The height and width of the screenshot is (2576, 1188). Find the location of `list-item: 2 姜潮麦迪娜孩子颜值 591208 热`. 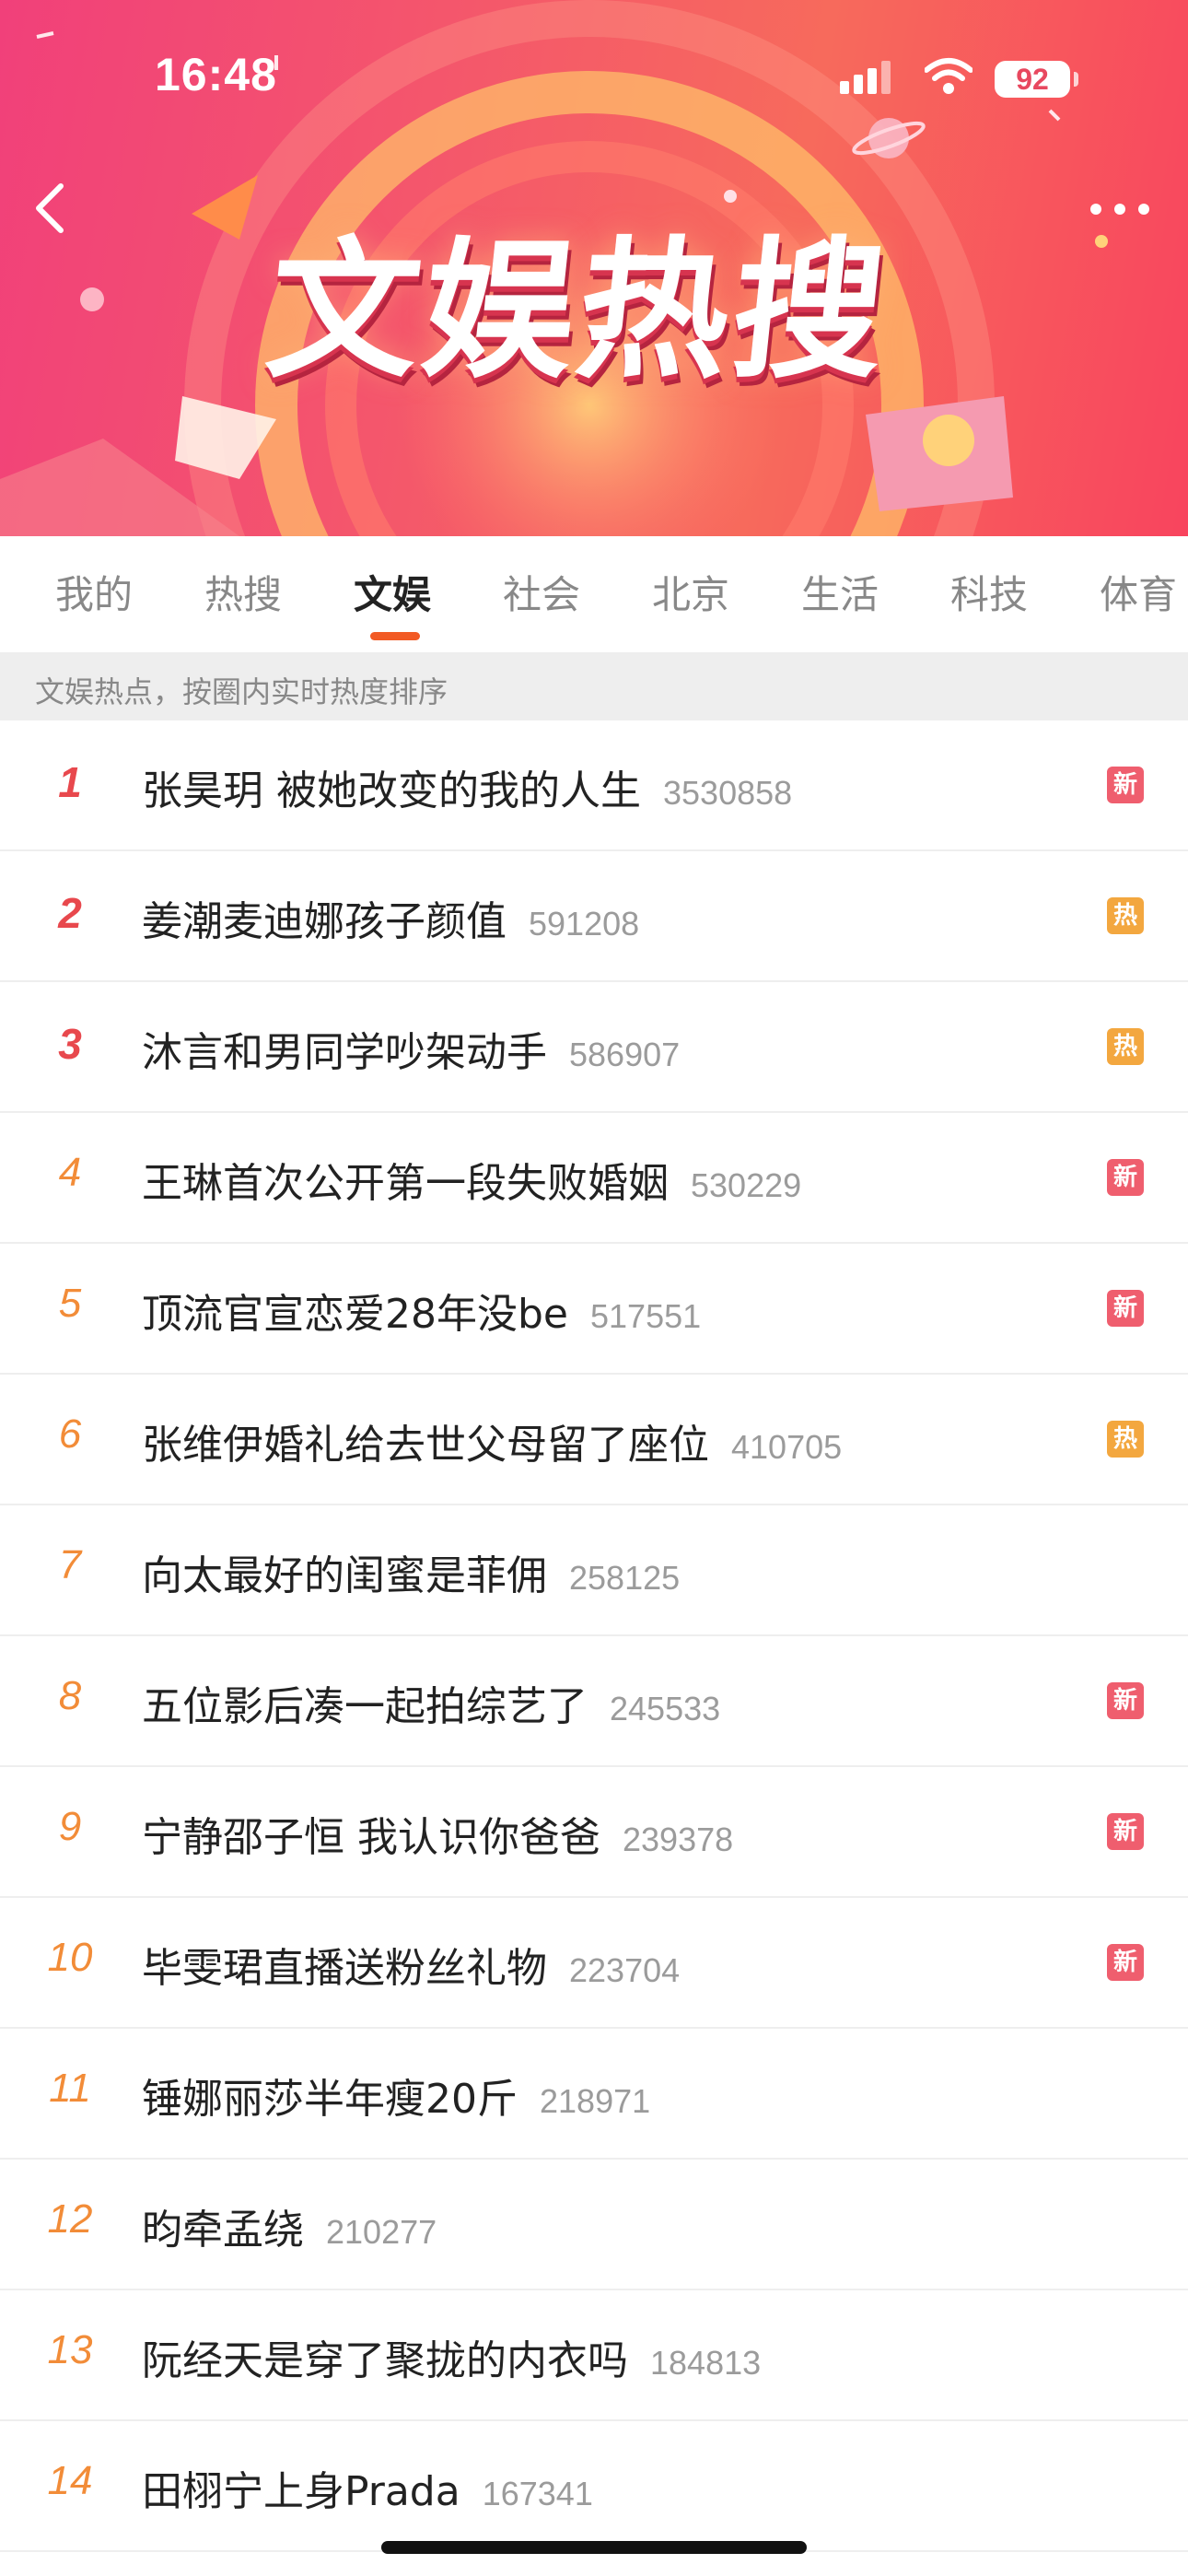

list-item: 2 姜潮麦迪娜孩子颜值 591208 热 is located at coordinates (594, 916).